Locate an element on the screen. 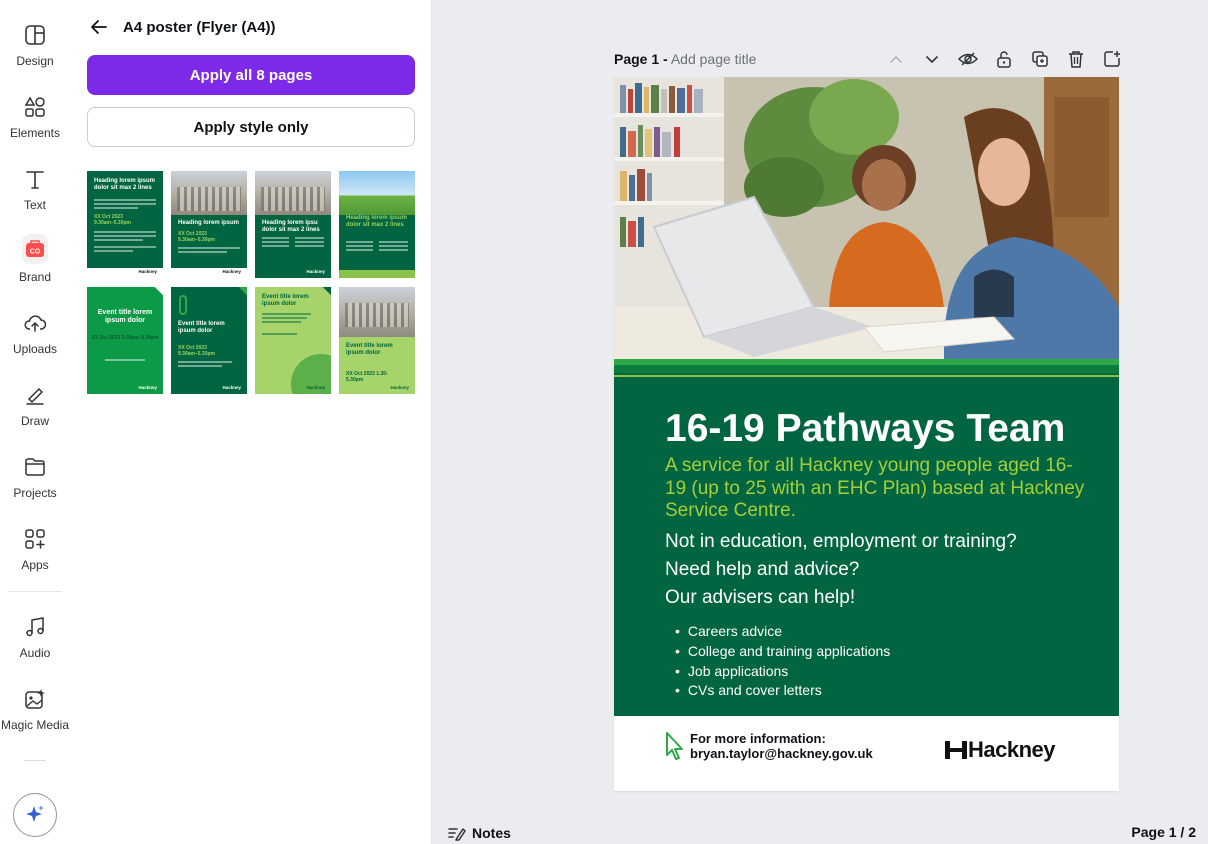  trash-icon is located at coordinates (1076, 59).